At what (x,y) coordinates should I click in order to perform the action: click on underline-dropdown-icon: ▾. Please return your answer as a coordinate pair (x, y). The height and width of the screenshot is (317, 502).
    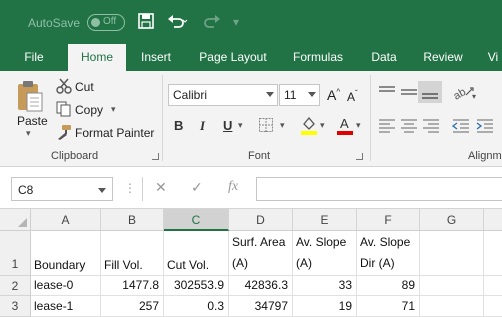
    Looking at the image, I should click on (240, 125).